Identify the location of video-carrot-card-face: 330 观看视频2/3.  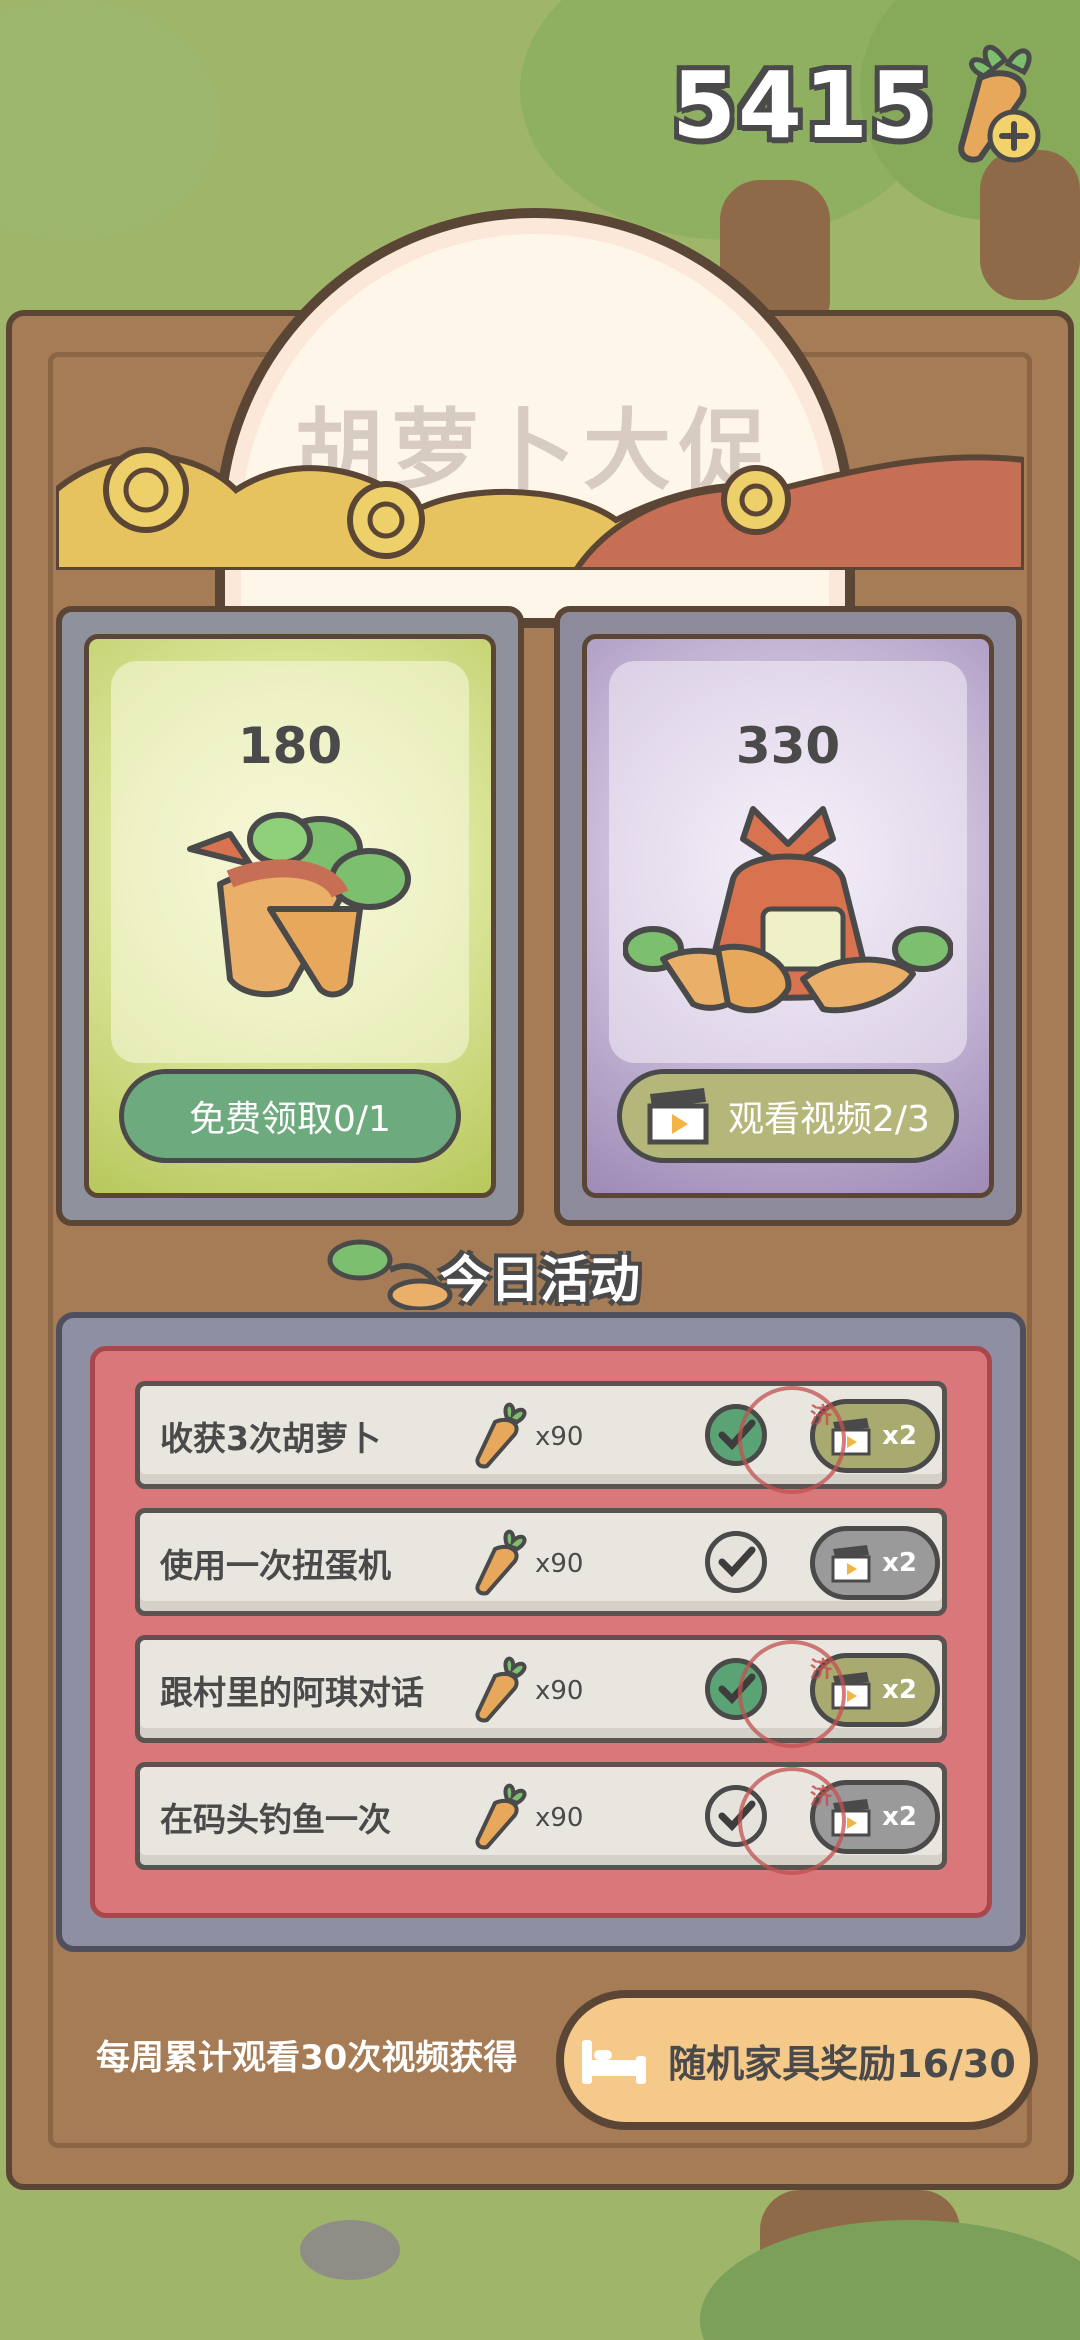
(788, 916).